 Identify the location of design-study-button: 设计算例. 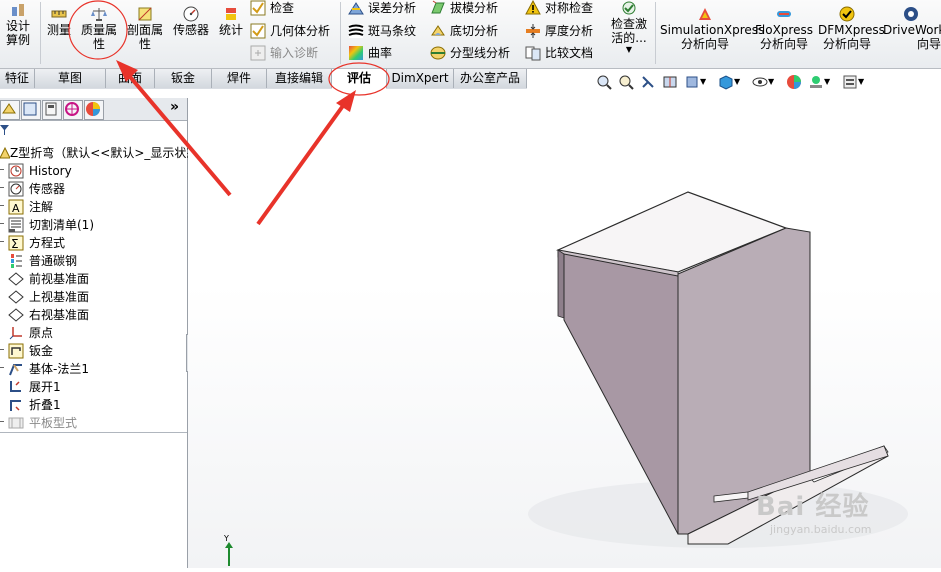
(18, 24).